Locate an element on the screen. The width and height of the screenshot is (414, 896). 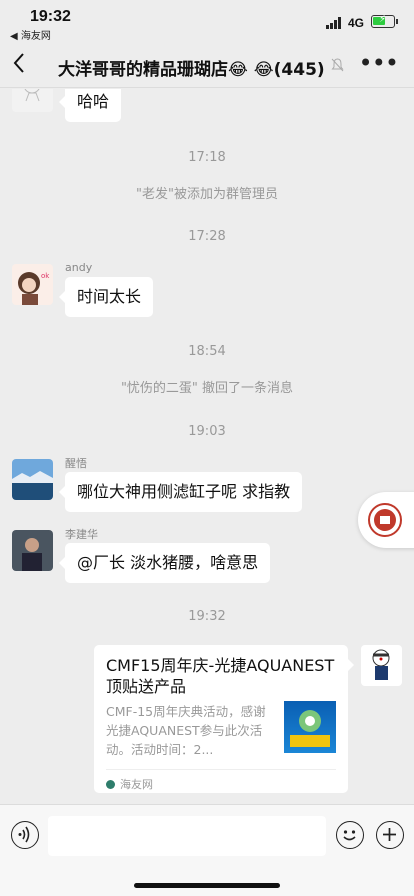
message-input is located at coordinates (187, 836).